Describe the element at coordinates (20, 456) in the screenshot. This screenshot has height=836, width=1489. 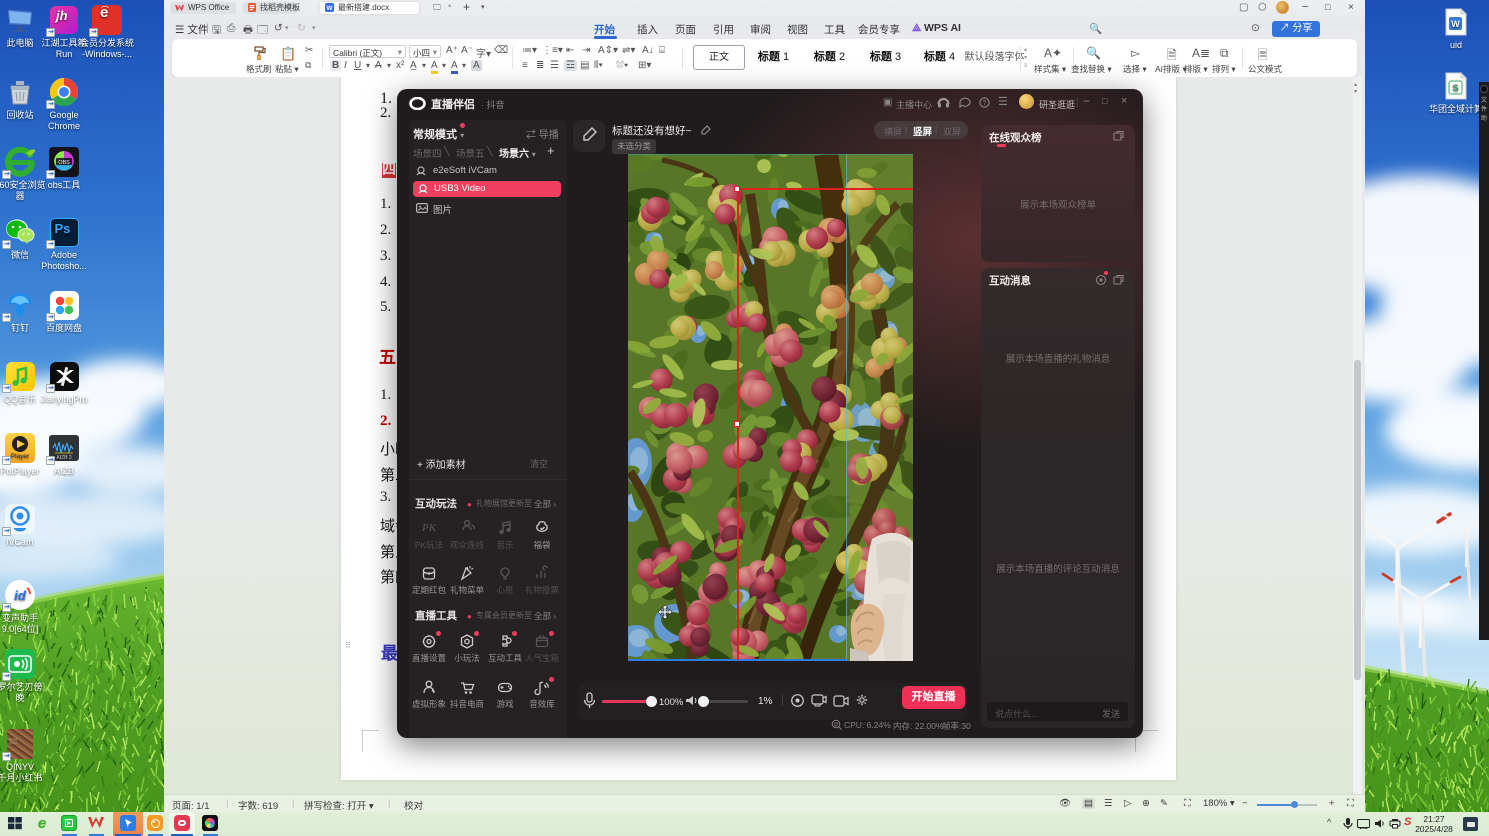
I see `svg-text: Player` at that location.